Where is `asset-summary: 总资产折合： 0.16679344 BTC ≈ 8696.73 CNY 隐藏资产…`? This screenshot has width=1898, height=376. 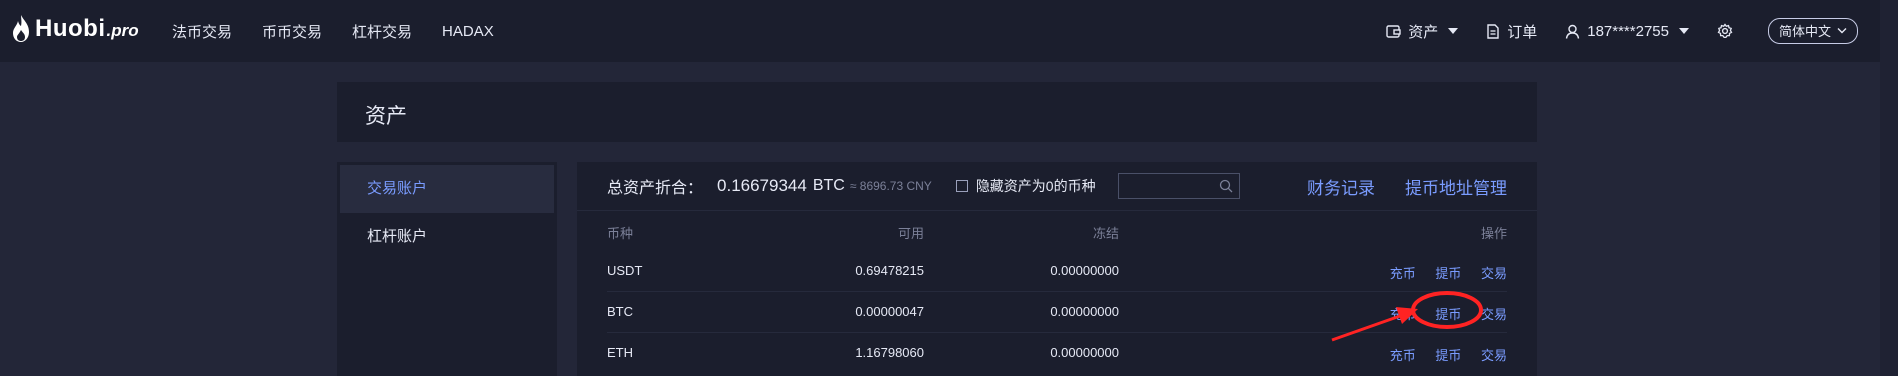
asset-summary: 总资产折合： 0.16679344 BTC ≈ 8696.73 CNY 隐藏资产… is located at coordinates (923, 186).